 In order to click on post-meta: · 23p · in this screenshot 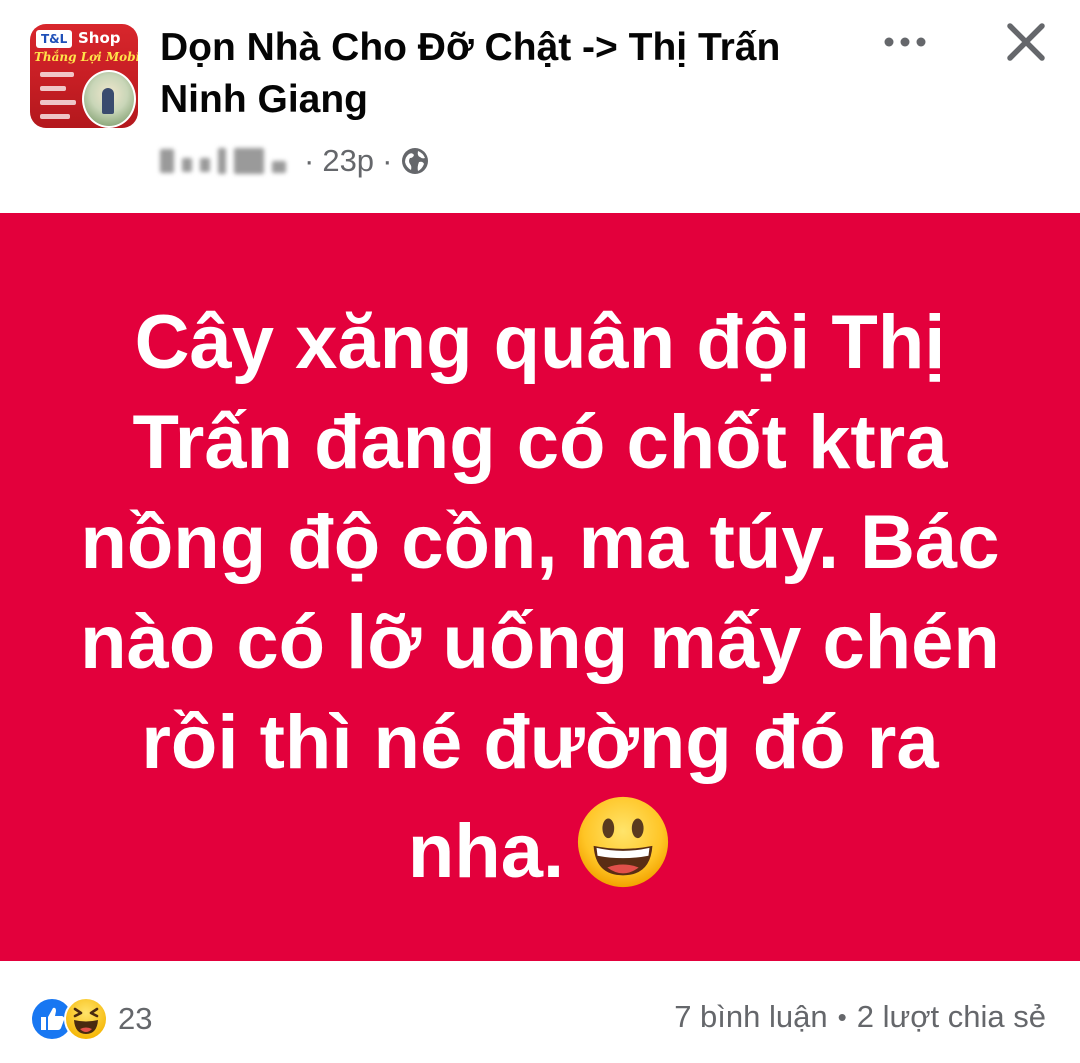, I will do `click(295, 161)`.